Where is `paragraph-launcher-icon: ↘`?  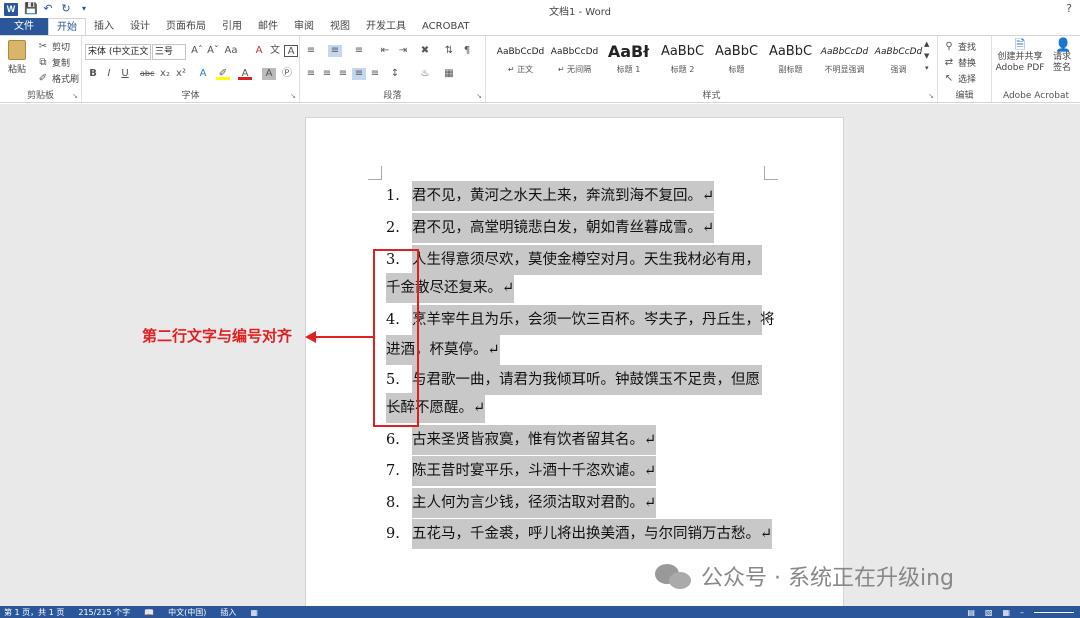
paragraph-launcher-icon: ↘ is located at coordinates (479, 96).